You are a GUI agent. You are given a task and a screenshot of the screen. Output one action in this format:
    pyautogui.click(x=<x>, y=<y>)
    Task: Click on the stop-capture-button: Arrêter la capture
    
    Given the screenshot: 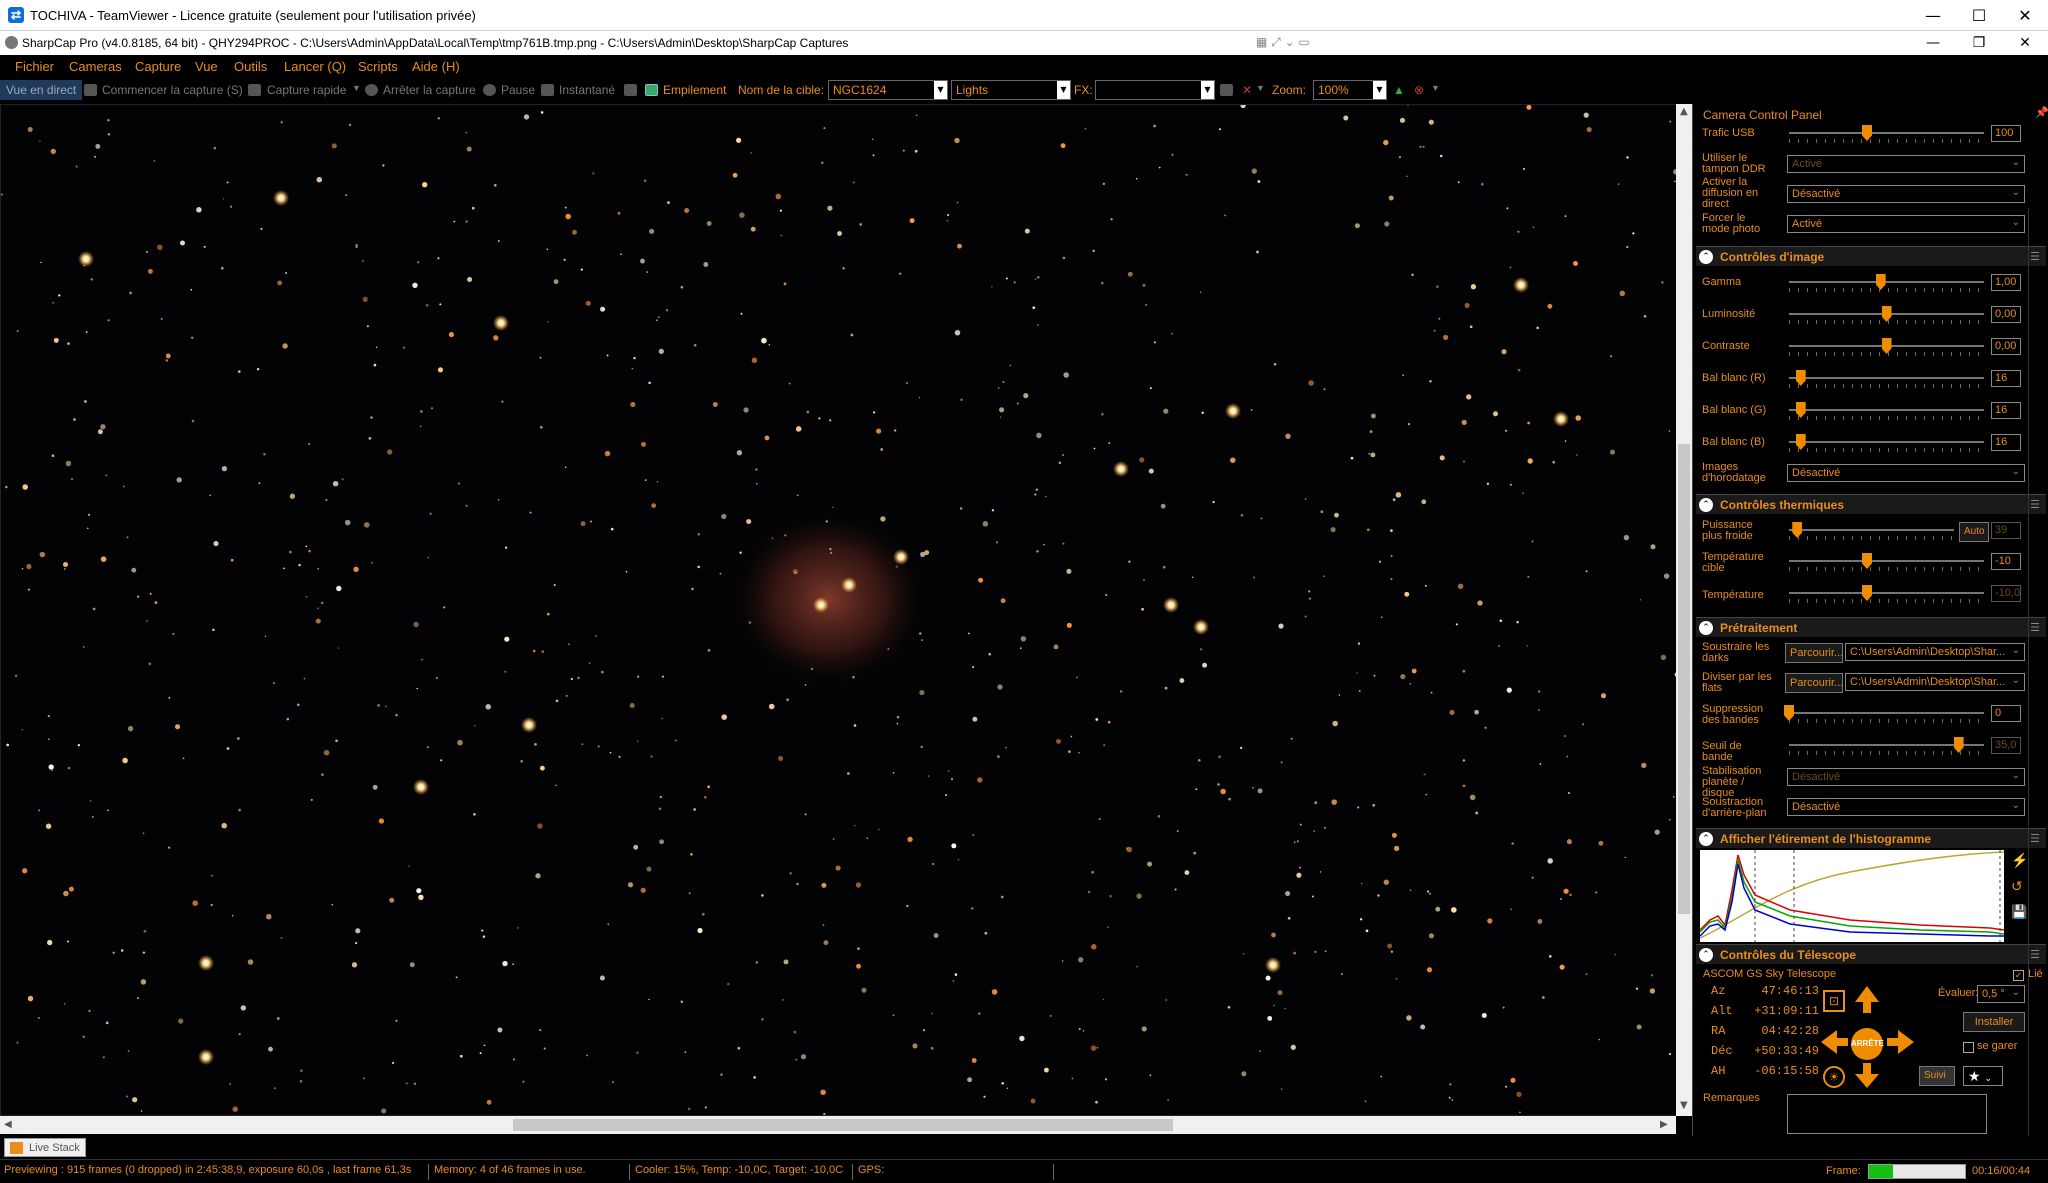 What is the action you would take?
    pyautogui.click(x=429, y=90)
    